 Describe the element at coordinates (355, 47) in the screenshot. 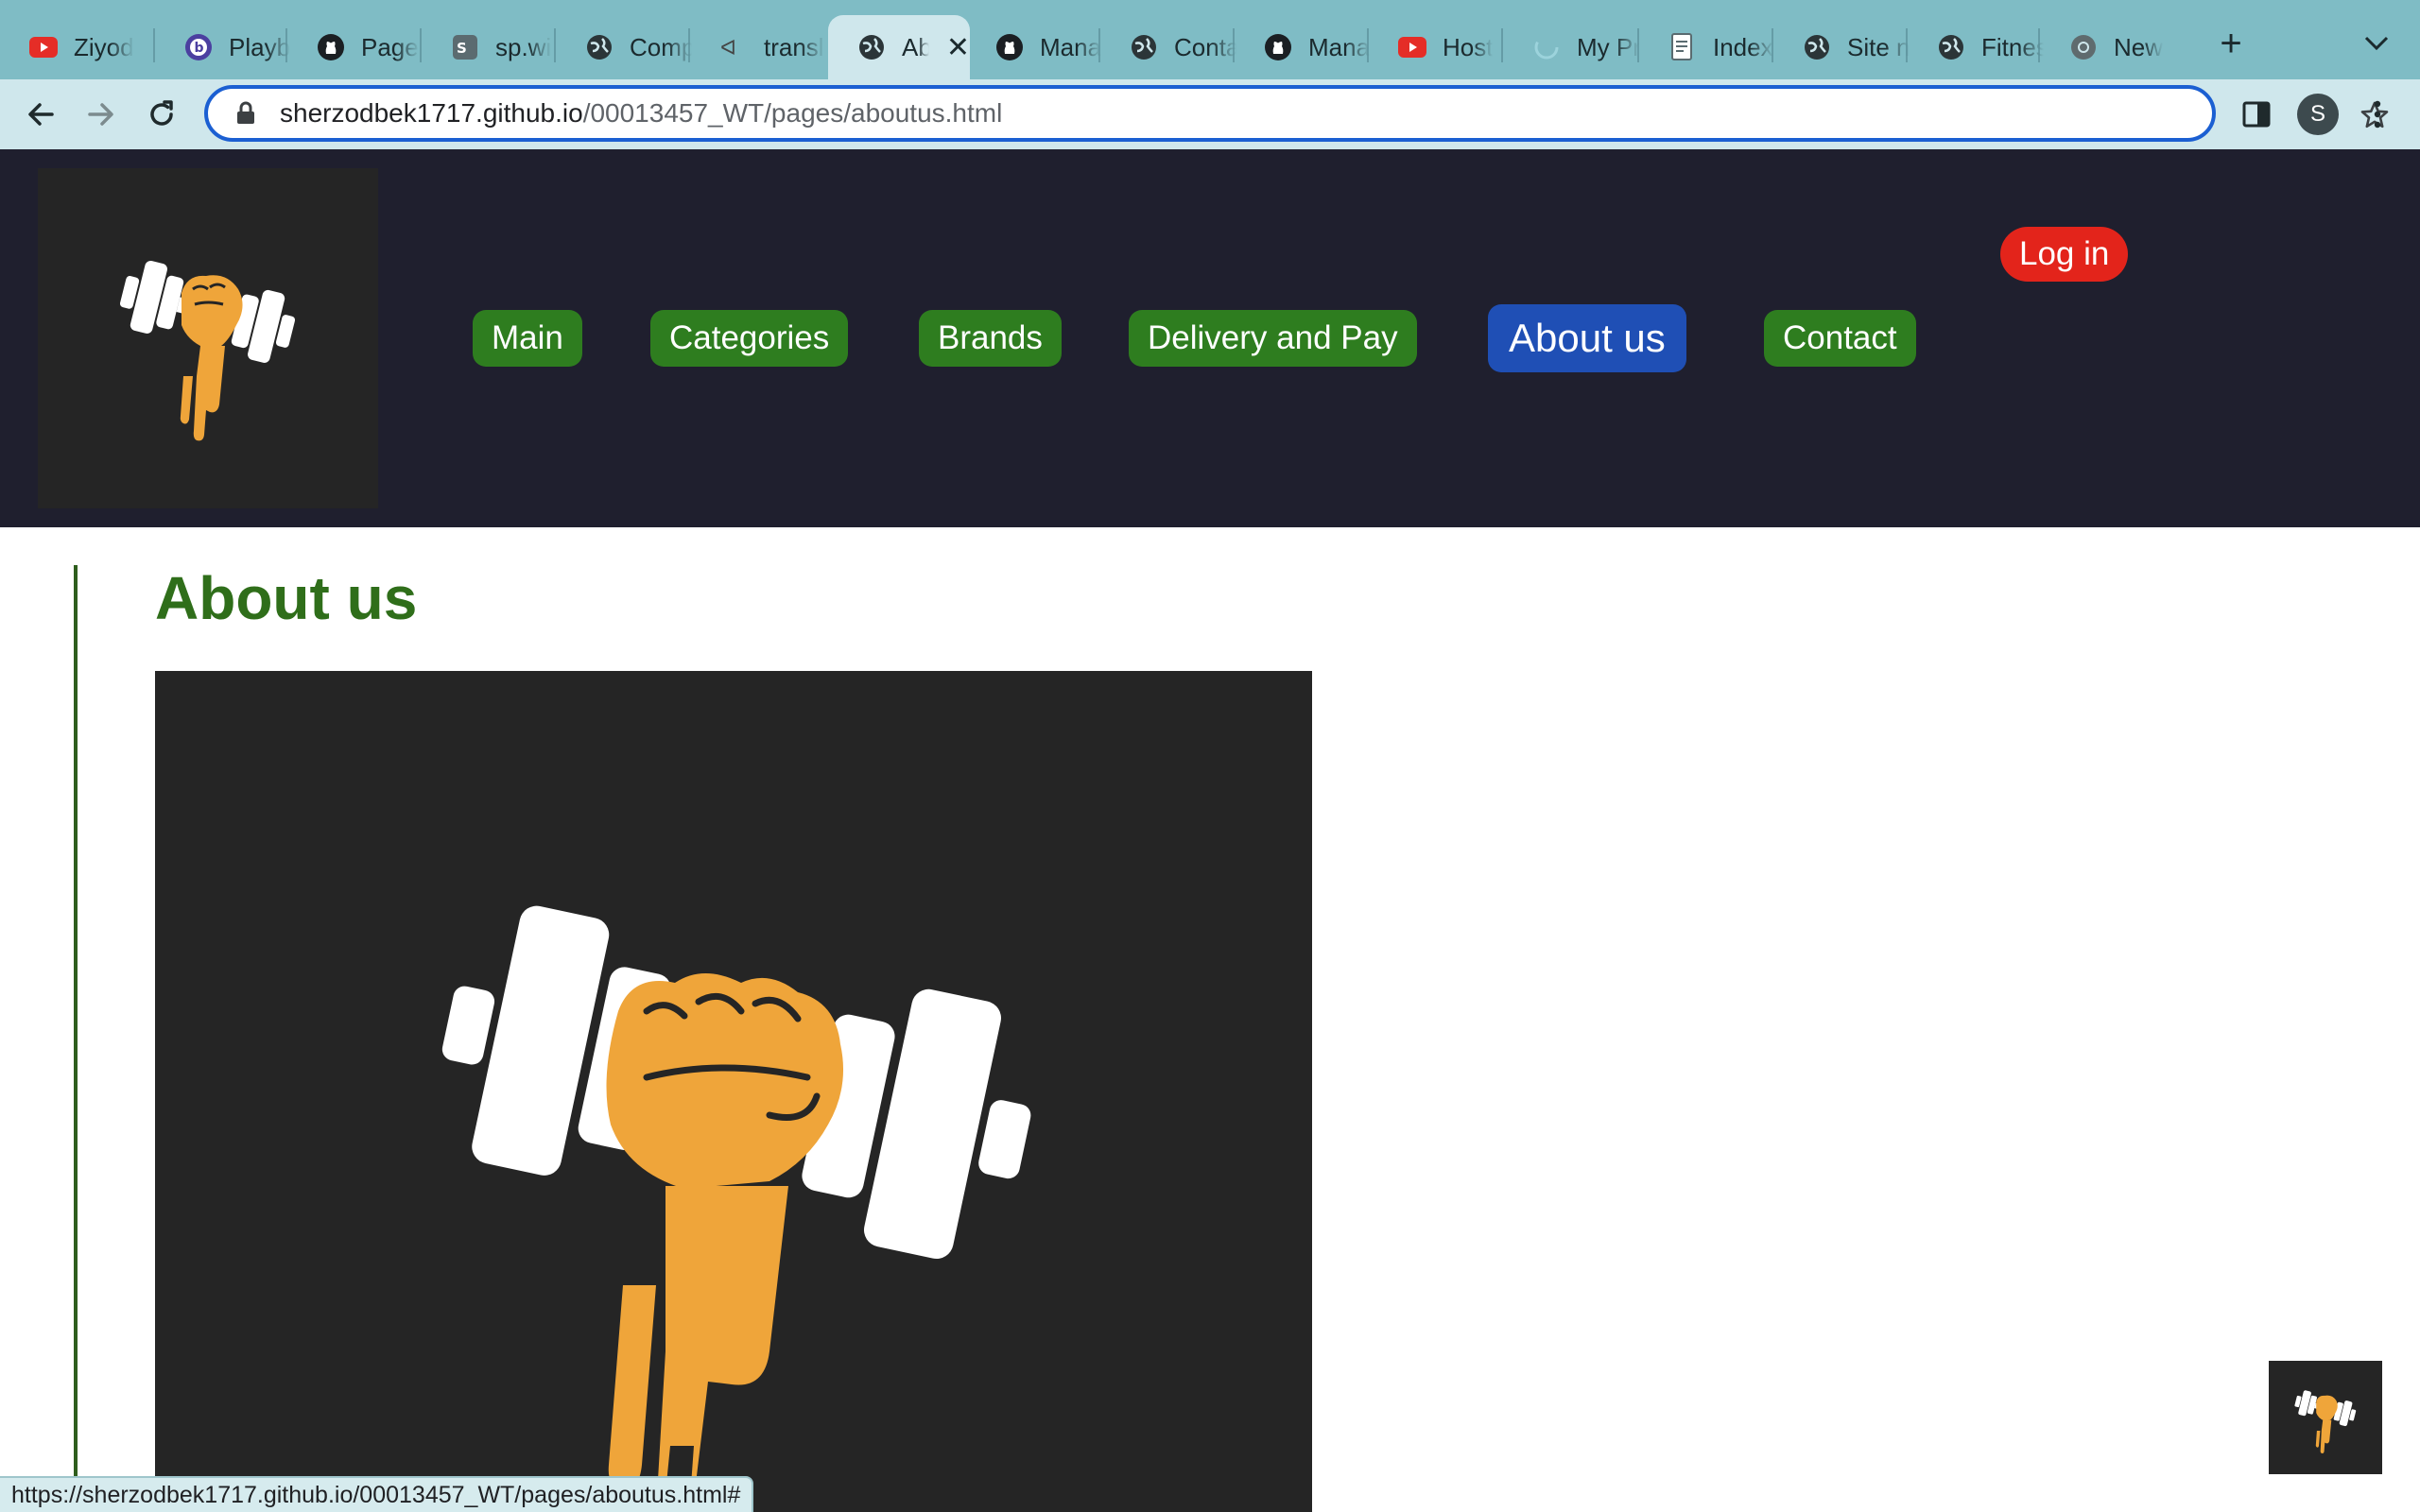

I see `browser-tab: Page` at that location.